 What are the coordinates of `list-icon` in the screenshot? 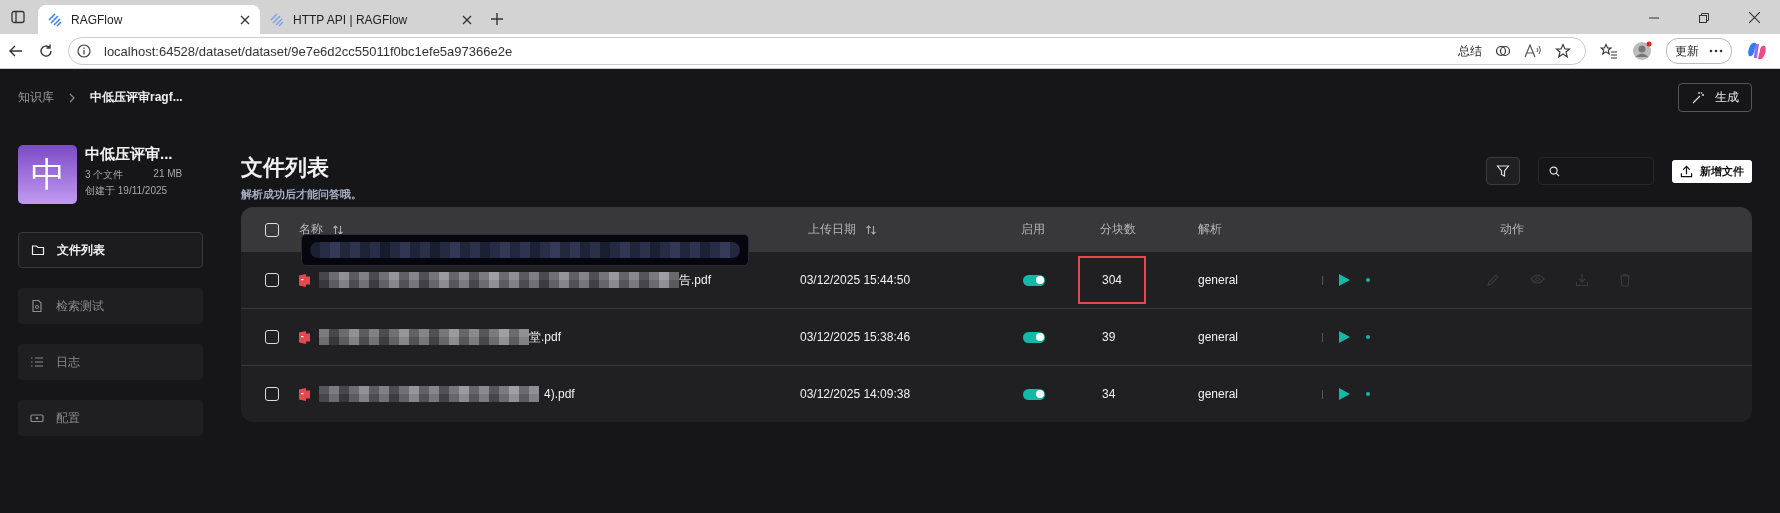 It's located at (37, 362).